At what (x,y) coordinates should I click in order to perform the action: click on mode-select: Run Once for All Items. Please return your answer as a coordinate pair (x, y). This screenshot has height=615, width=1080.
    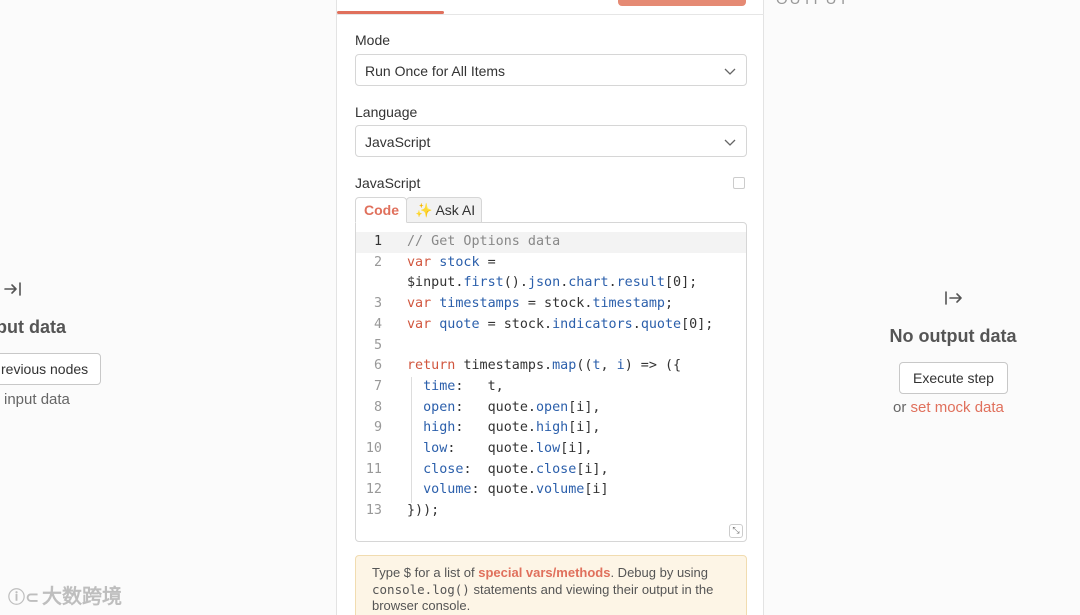
    Looking at the image, I should click on (551, 70).